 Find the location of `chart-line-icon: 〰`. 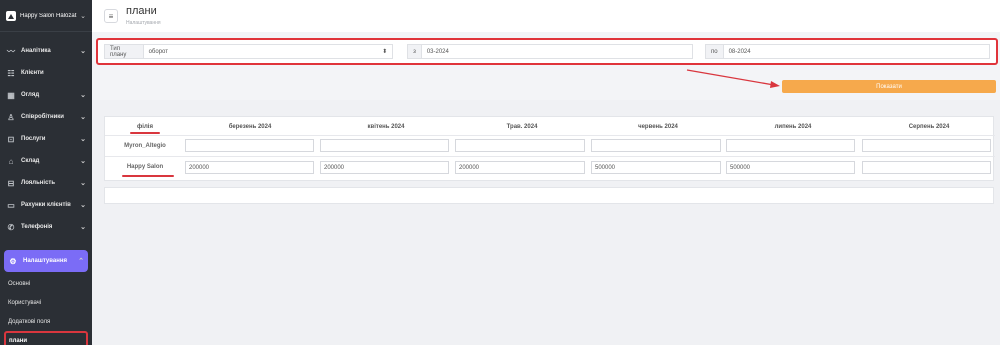

chart-line-icon: 〰 is located at coordinates (11, 51).